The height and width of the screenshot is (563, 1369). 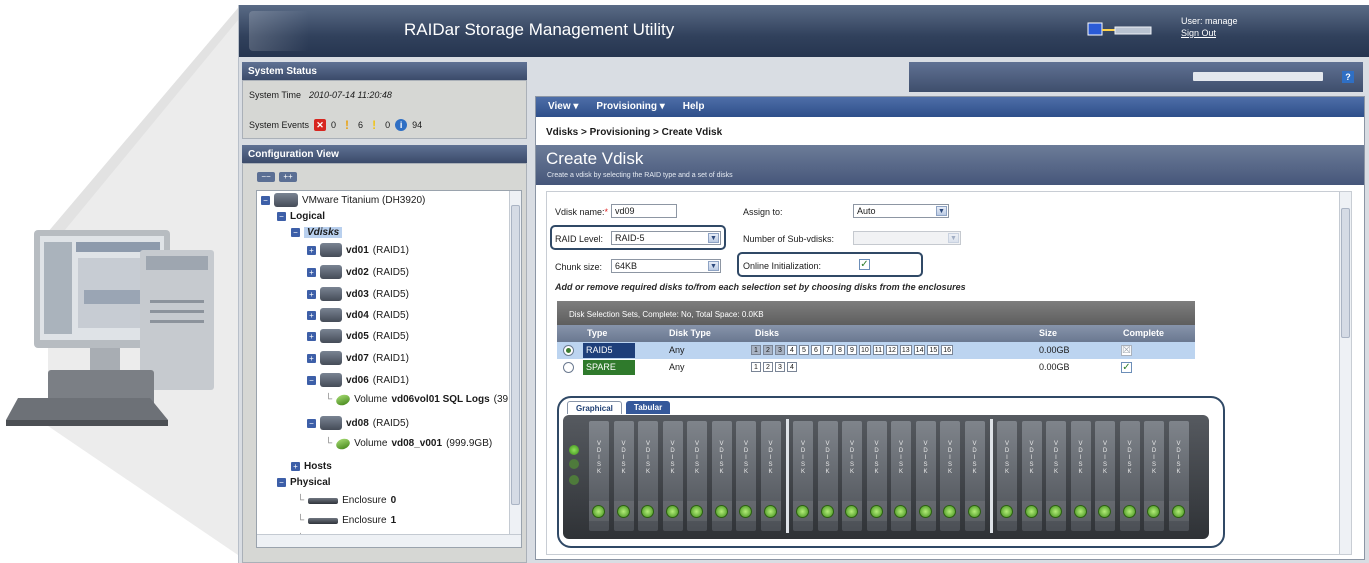 What do you see at coordinates (317, 232) in the screenshot?
I see `tree-vdisks: − Vdisks` at bounding box center [317, 232].